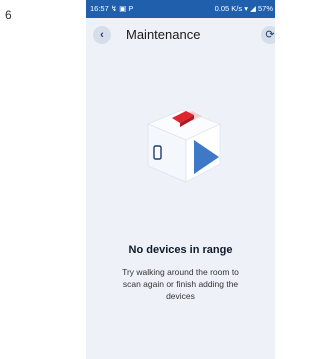 The width and height of the screenshot is (320, 359). Describe the element at coordinates (122, 8) in the screenshot. I see `status-notification-icons: ↯ ▣ P` at that location.